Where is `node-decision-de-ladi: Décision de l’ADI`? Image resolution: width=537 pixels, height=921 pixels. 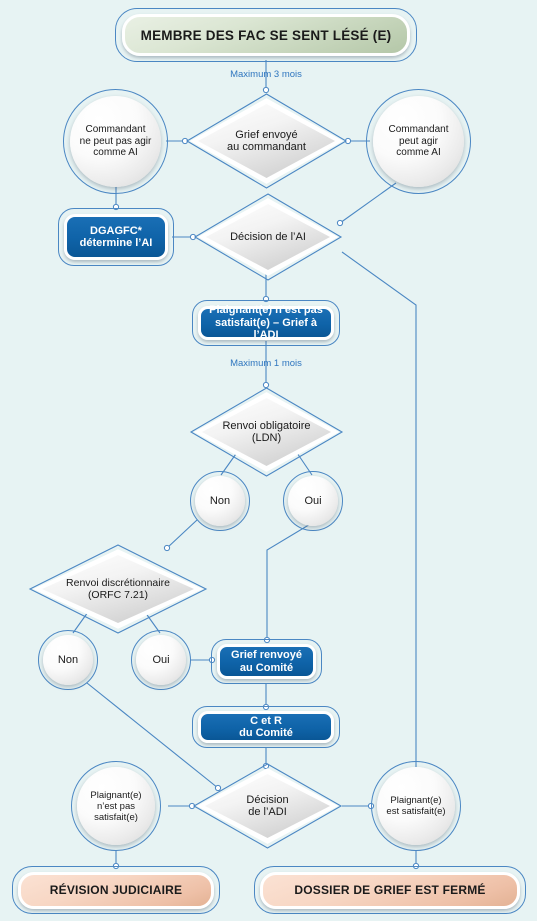
node-decision-de-ladi: Décision de l’ADI is located at coordinates (267, 806).